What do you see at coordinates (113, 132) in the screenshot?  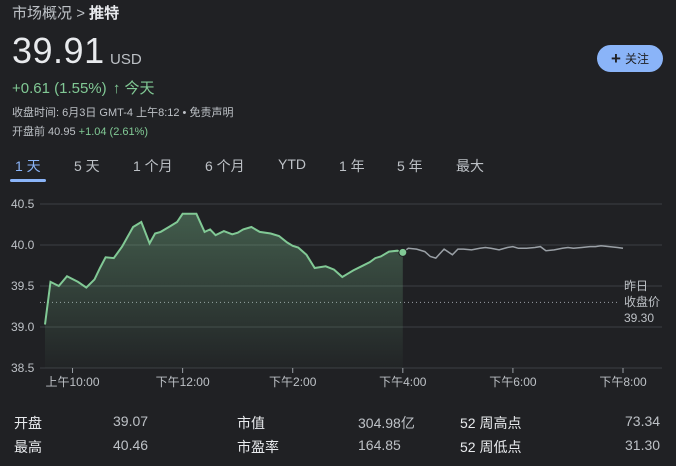 I see `premarket-change: +1.04 (2.61%)` at bounding box center [113, 132].